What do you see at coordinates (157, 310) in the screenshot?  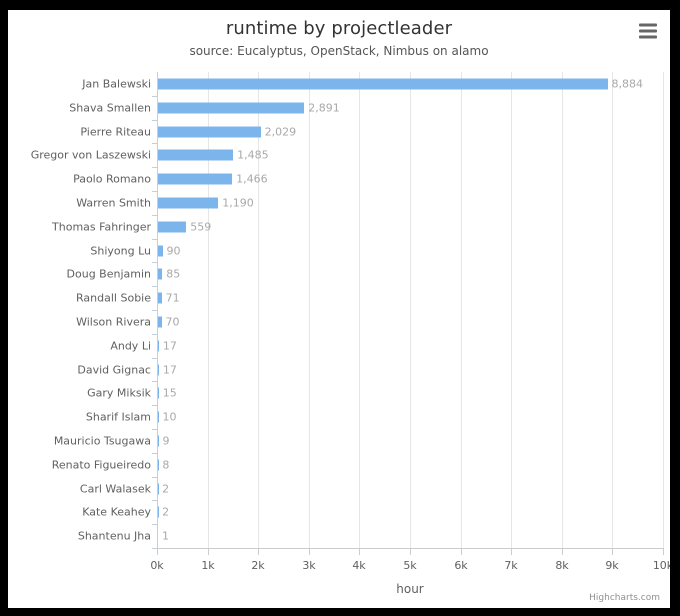 I see `y-axis-line` at bounding box center [157, 310].